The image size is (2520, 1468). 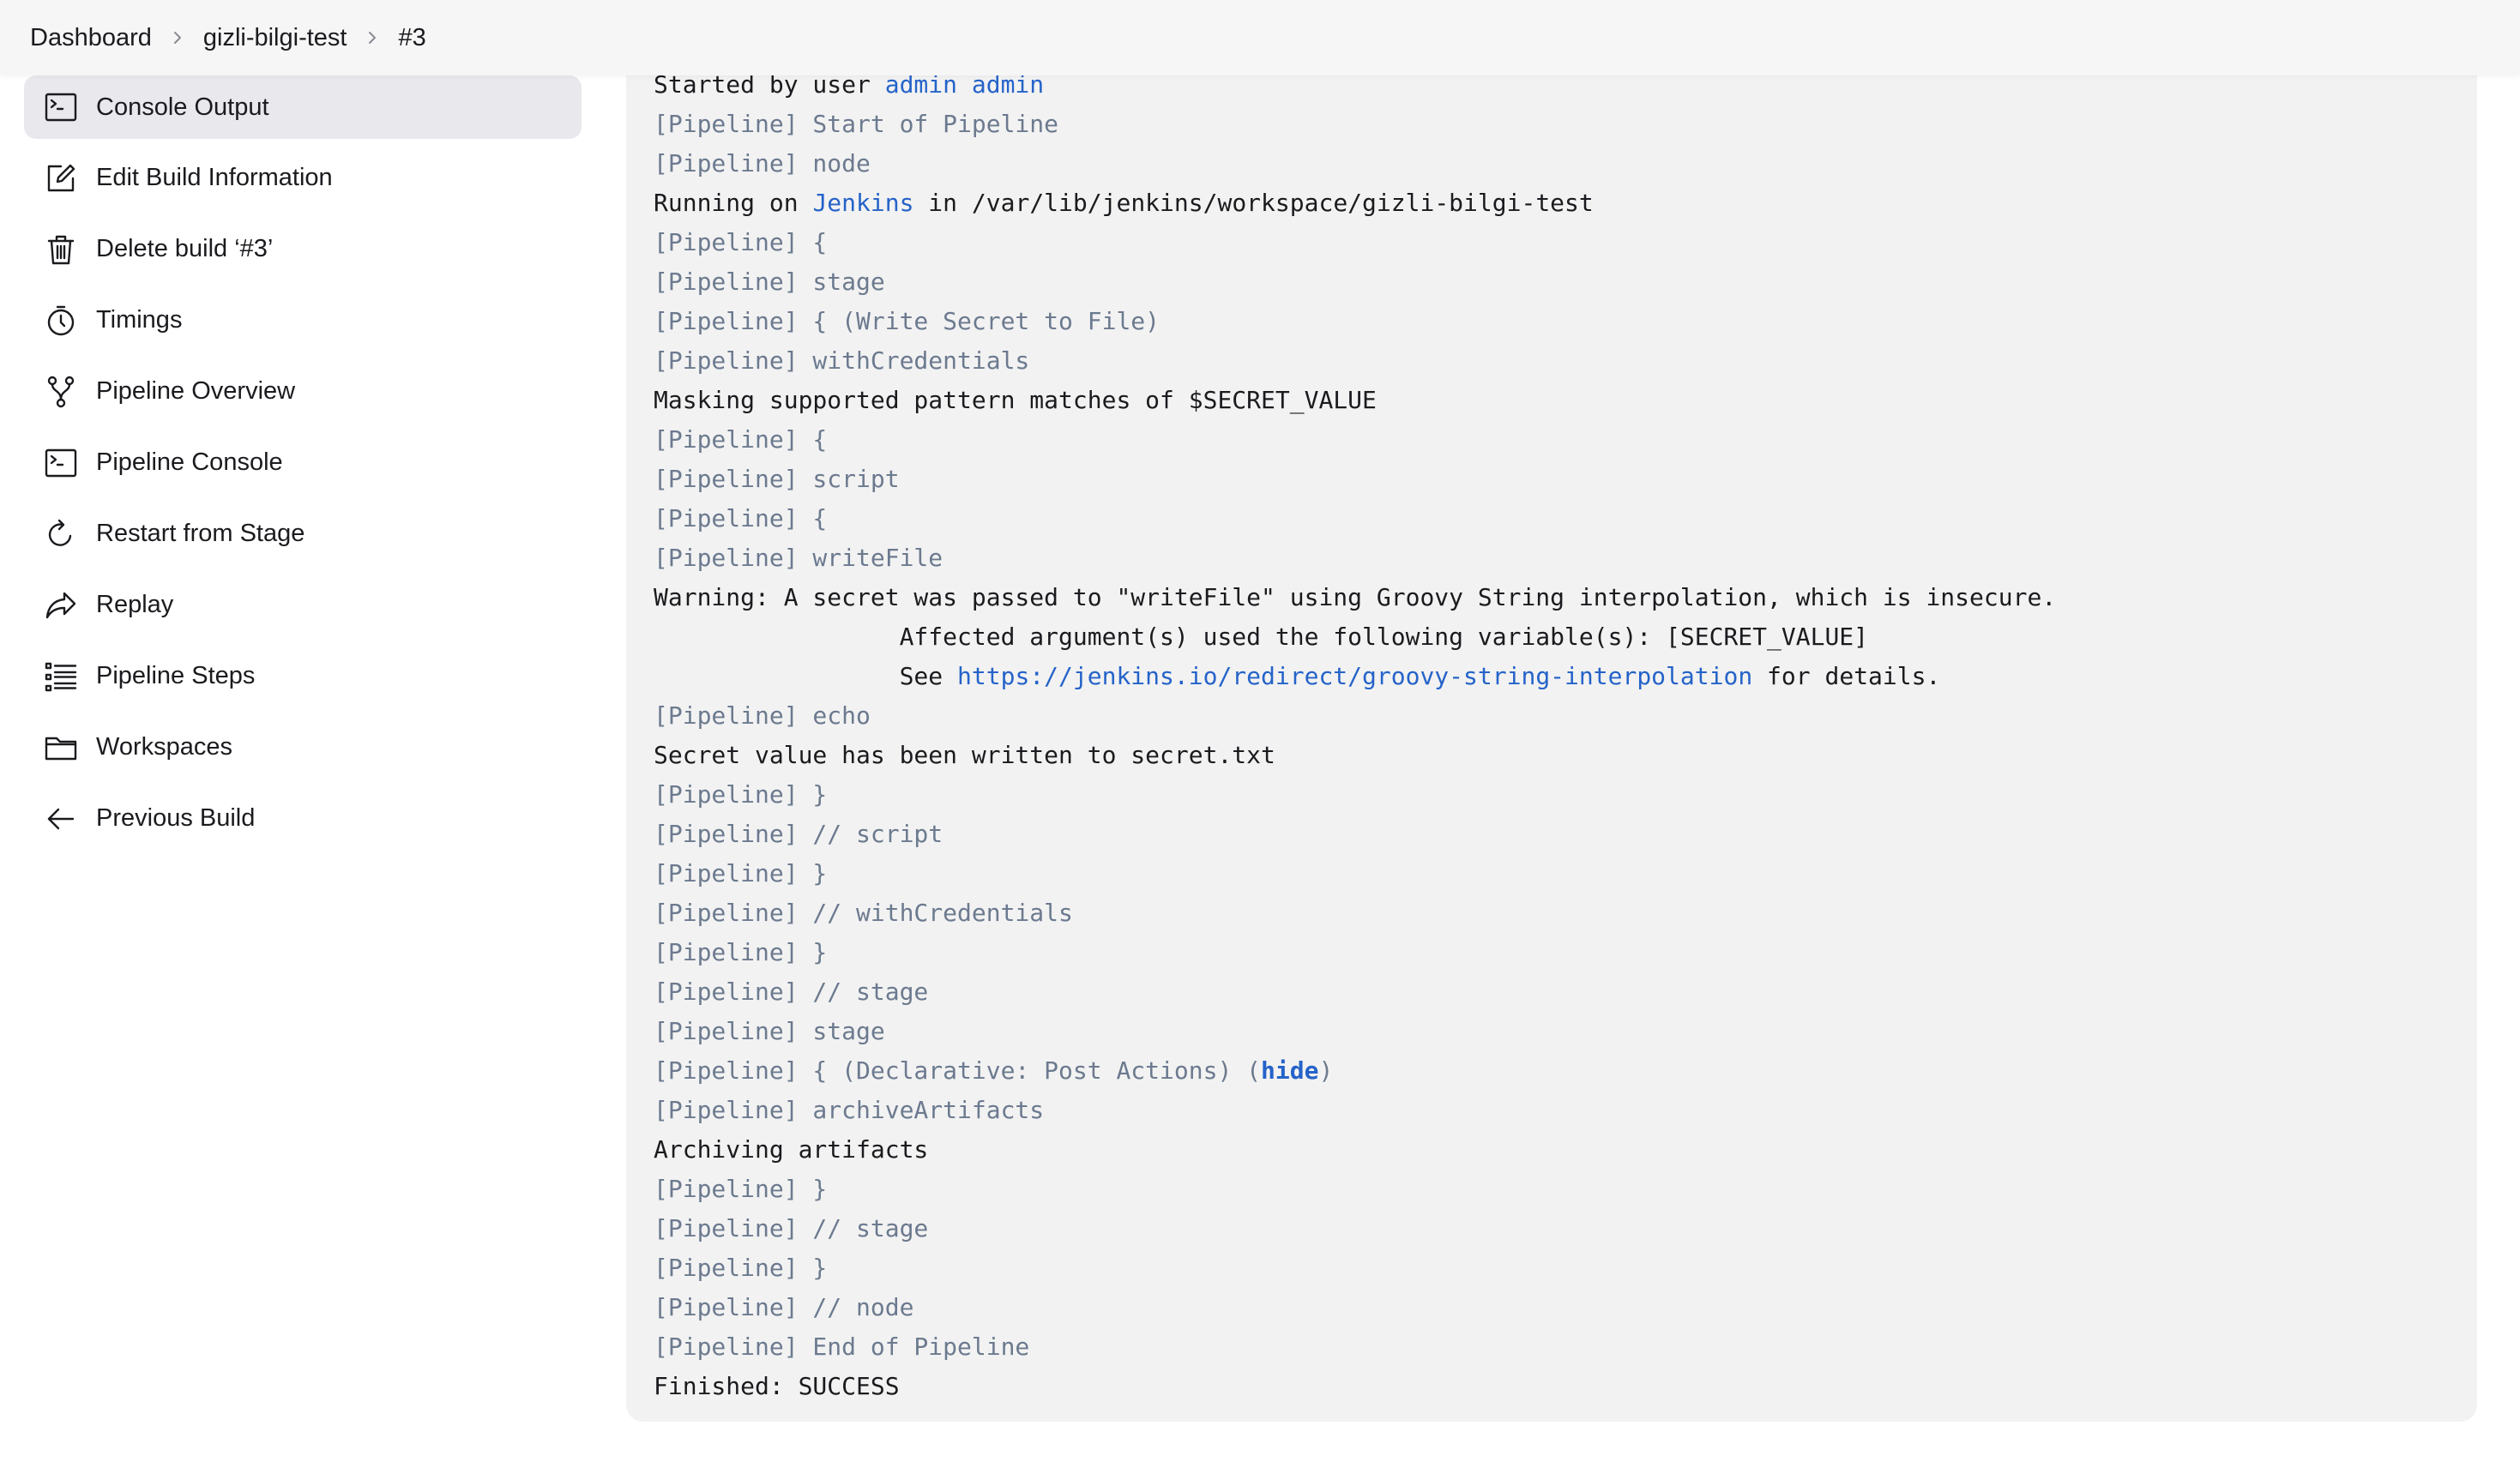 I want to click on console-line: [Pipeline] Start of Pipeline, so click(x=856, y=124).